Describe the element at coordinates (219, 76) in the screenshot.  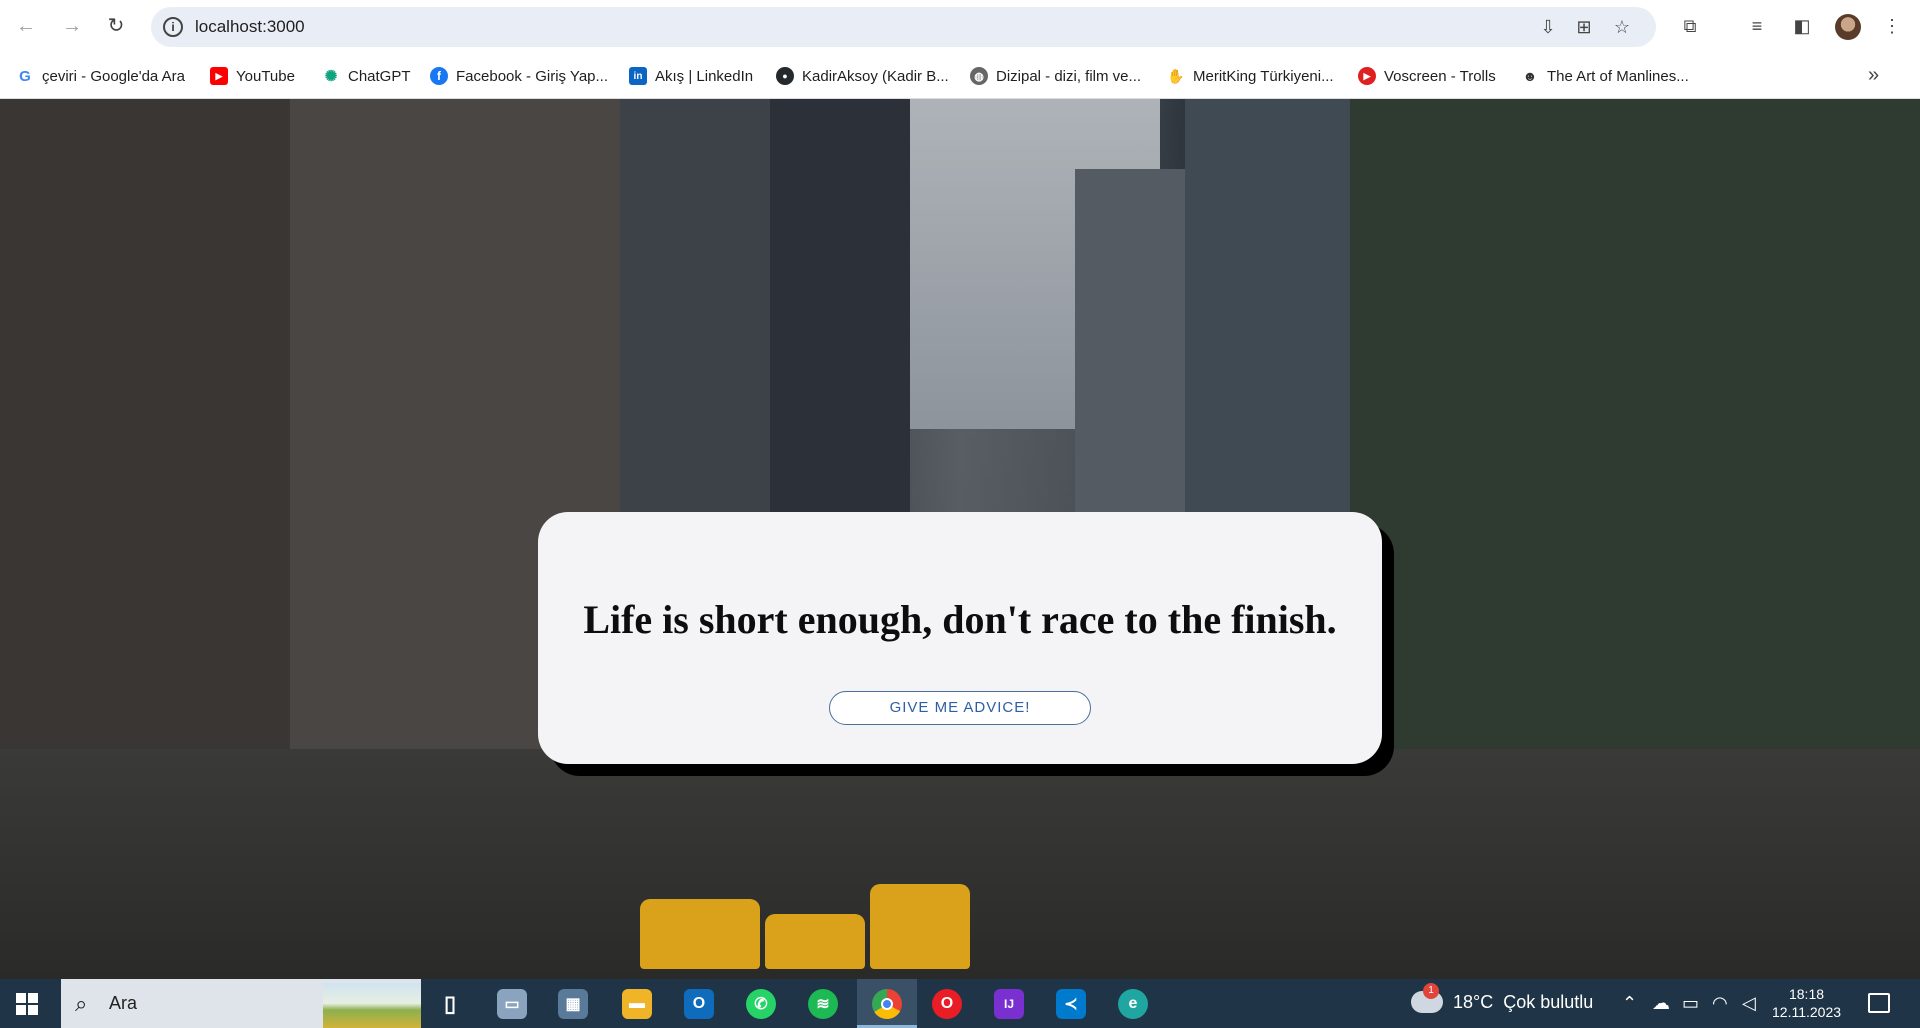
I see `youtube-icon: ▶` at that location.